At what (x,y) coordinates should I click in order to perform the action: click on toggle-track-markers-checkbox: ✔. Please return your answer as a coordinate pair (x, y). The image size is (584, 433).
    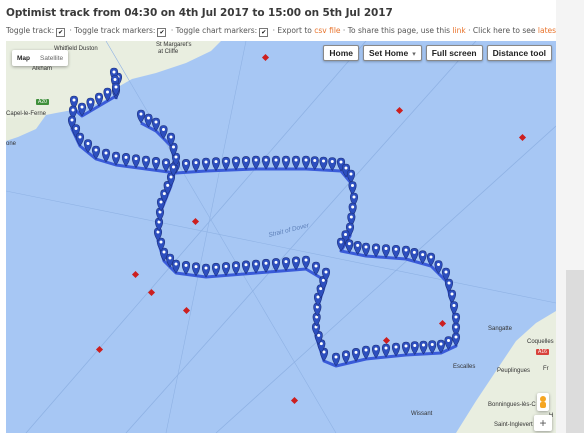
    Looking at the image, I should click on (162, 32).